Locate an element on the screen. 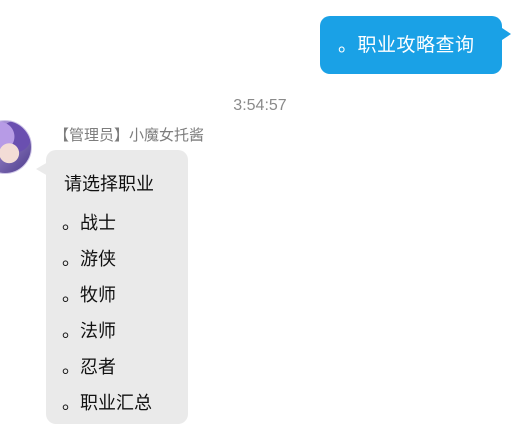 The image size is (520, 438). class-option-warrior: 。战士 is located at coordinates (89, 223).